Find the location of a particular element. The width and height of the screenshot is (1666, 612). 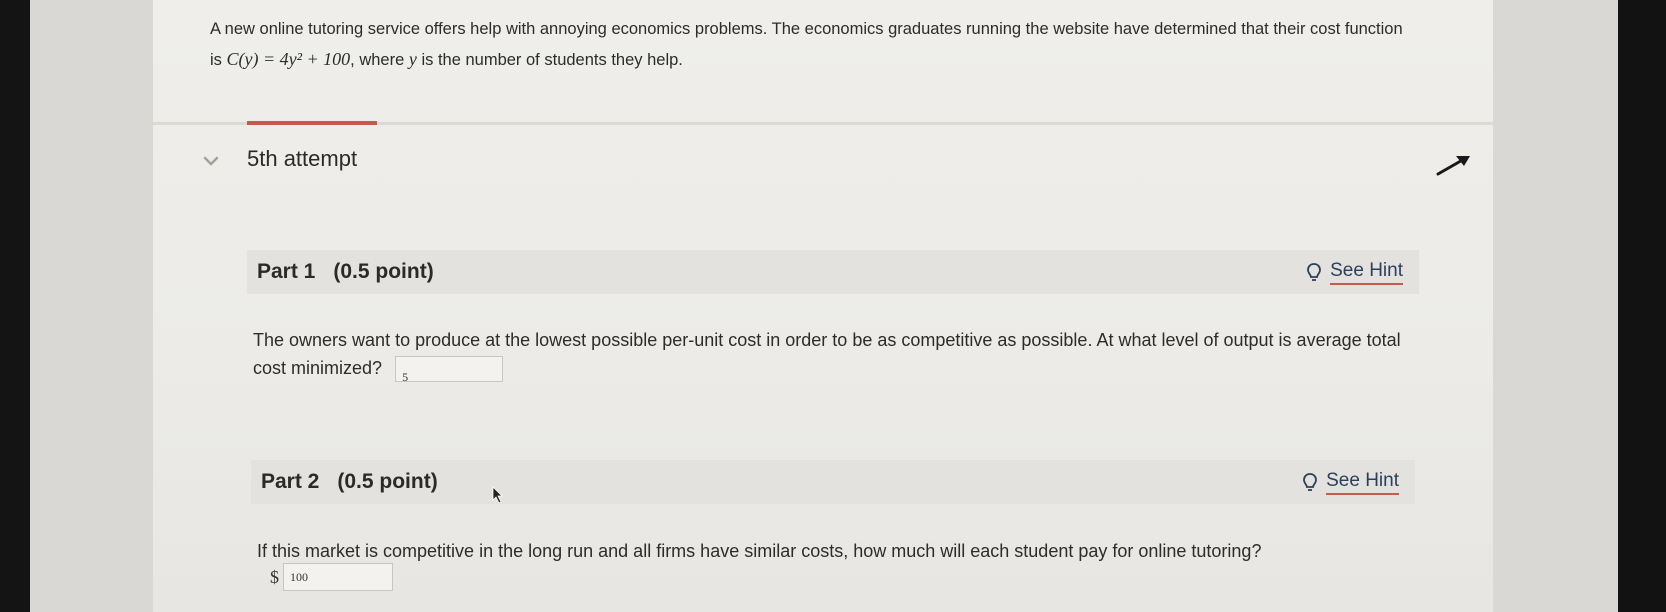

part-1-hint-label: See Hint is located at coordinates (1366, 272).